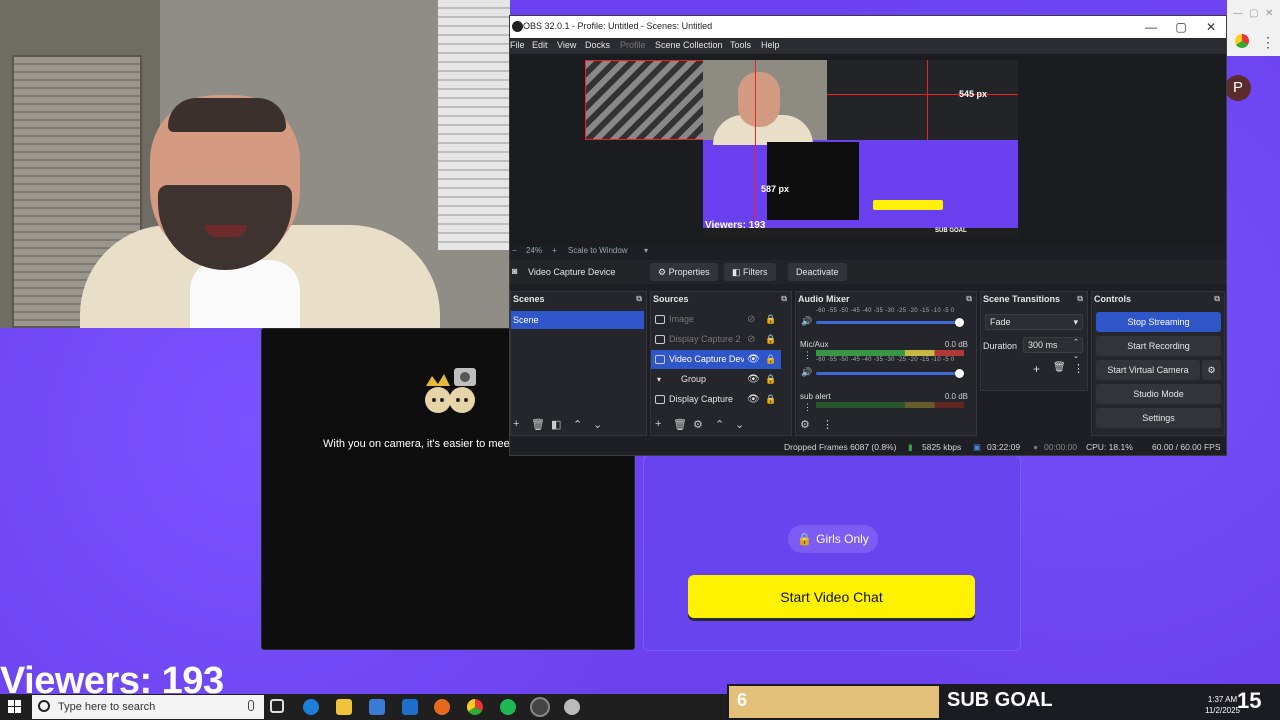  Describe the element at coordinates (554, 250) in the screenshot. I see `zoom-in-icon: +` at that location.